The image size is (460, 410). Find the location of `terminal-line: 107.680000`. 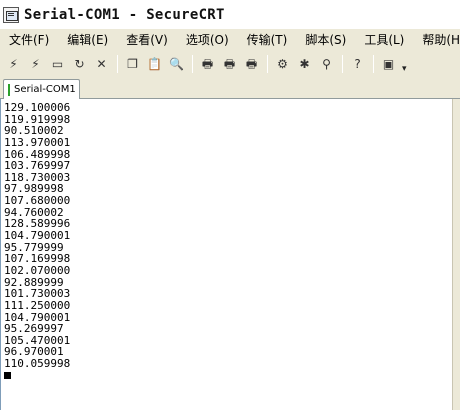

terminal-line: 107.680000 is located at coordinates (37, 201).